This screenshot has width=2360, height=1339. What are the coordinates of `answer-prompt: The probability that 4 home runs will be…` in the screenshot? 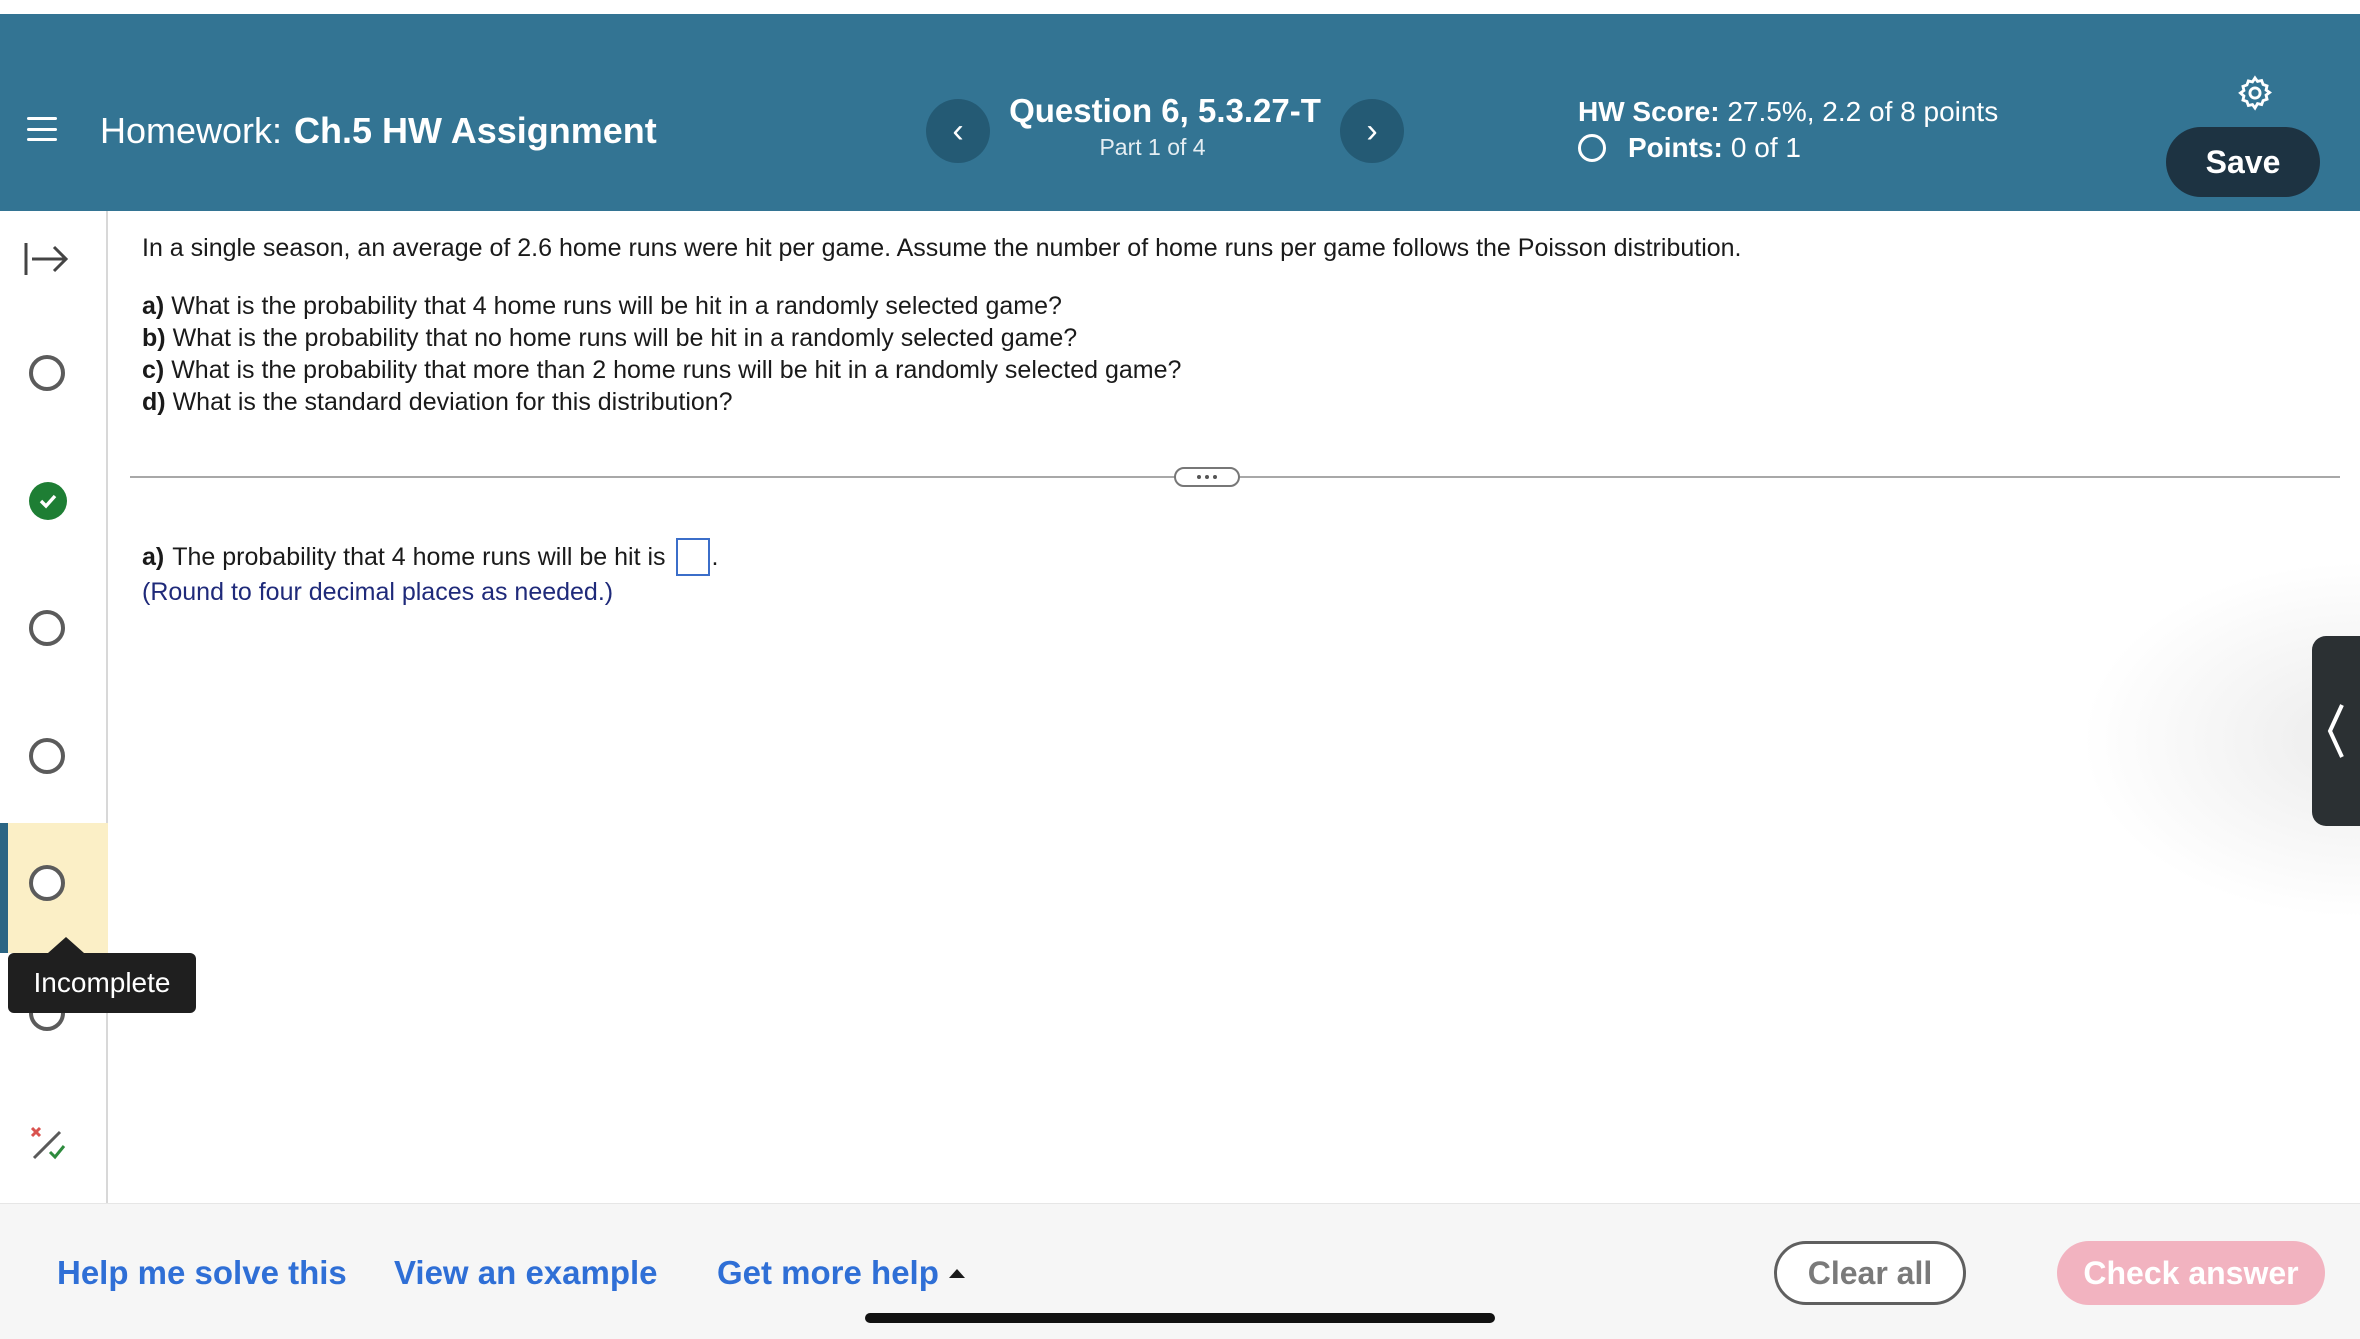 It's located at (419, 556).